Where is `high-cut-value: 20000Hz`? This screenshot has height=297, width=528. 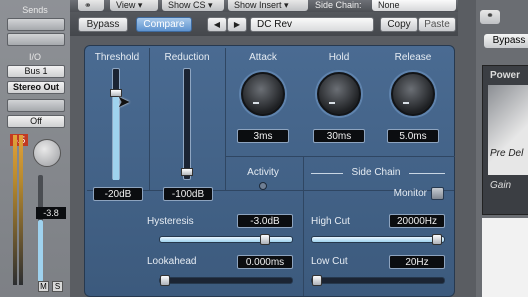 high-cut-value: 20000Hz is located at coordinates (417, 221).